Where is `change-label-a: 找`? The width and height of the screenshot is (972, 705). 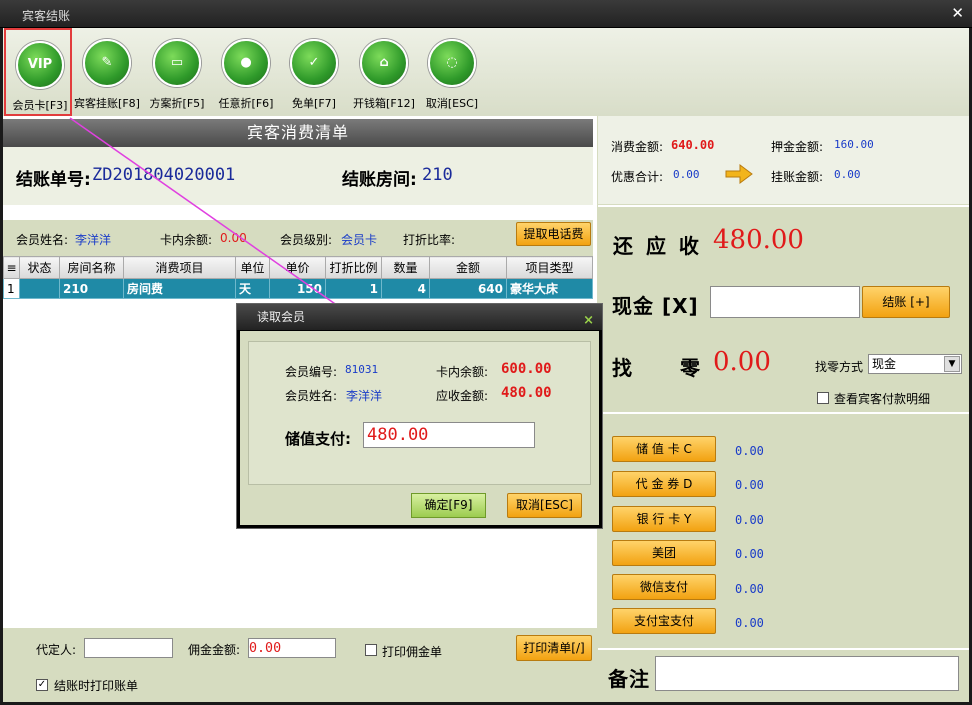
change-label-a: 找 is located at coordinates (623, 368).